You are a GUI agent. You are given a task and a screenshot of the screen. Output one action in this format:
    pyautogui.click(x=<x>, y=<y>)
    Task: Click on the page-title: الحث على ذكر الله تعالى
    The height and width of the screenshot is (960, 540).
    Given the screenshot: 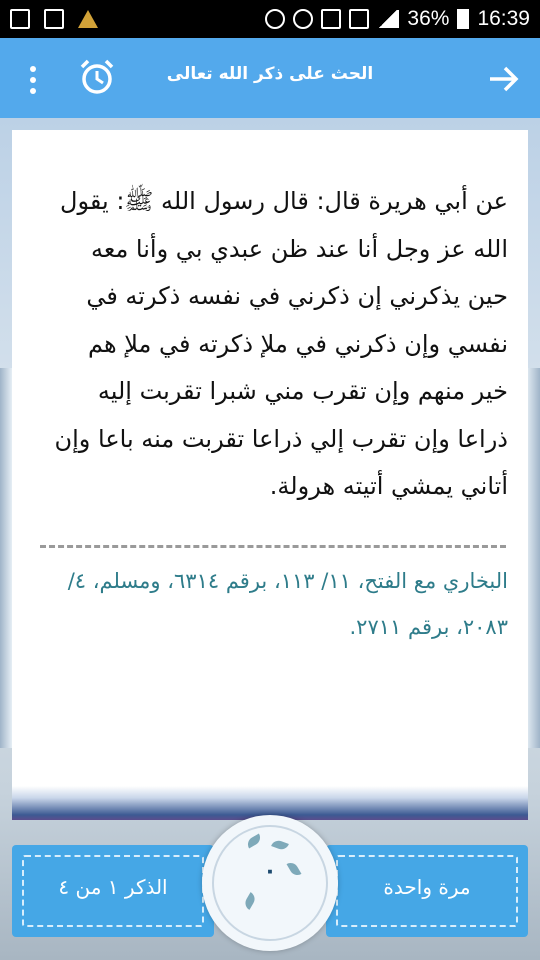 What is the action you would take?
    pyautogui.click(x=270, y=74)
    